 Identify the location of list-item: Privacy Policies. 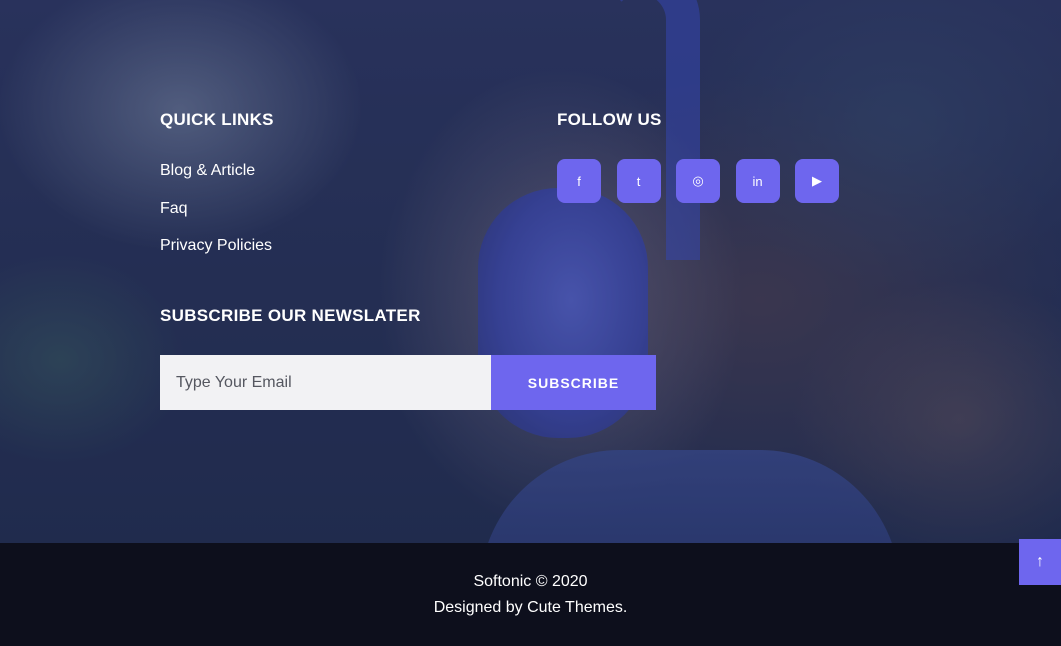
(216, 256).